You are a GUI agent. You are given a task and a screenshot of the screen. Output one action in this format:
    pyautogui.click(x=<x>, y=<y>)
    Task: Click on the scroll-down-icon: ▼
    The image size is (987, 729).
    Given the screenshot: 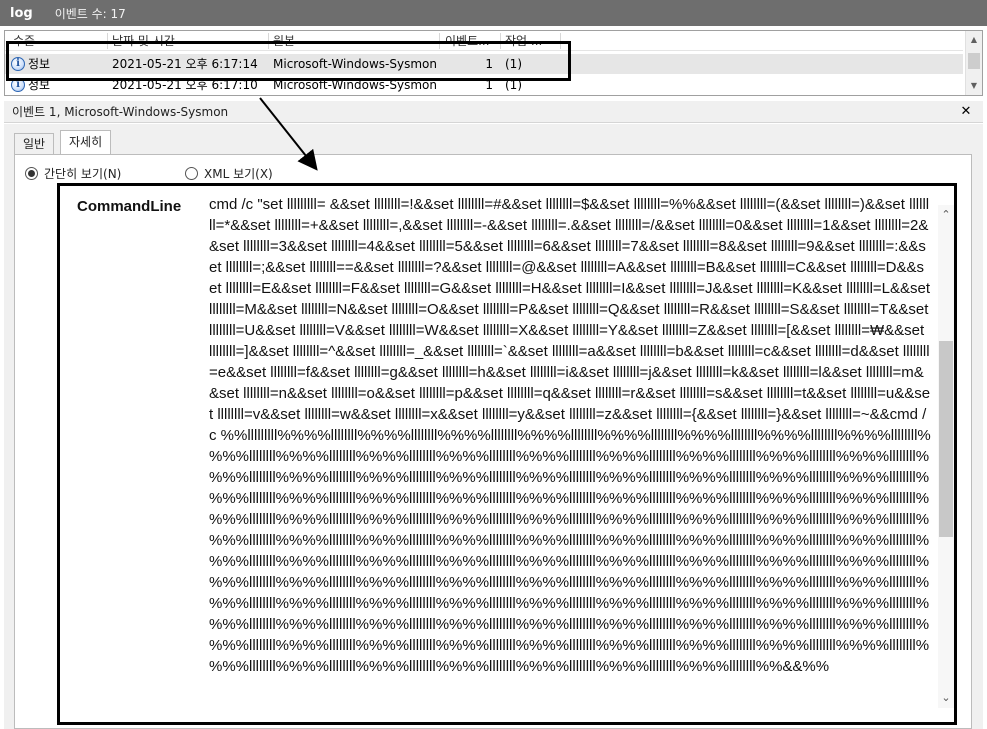 What is the action you would take?
    pyautogui.click(x=974, y=86)
    